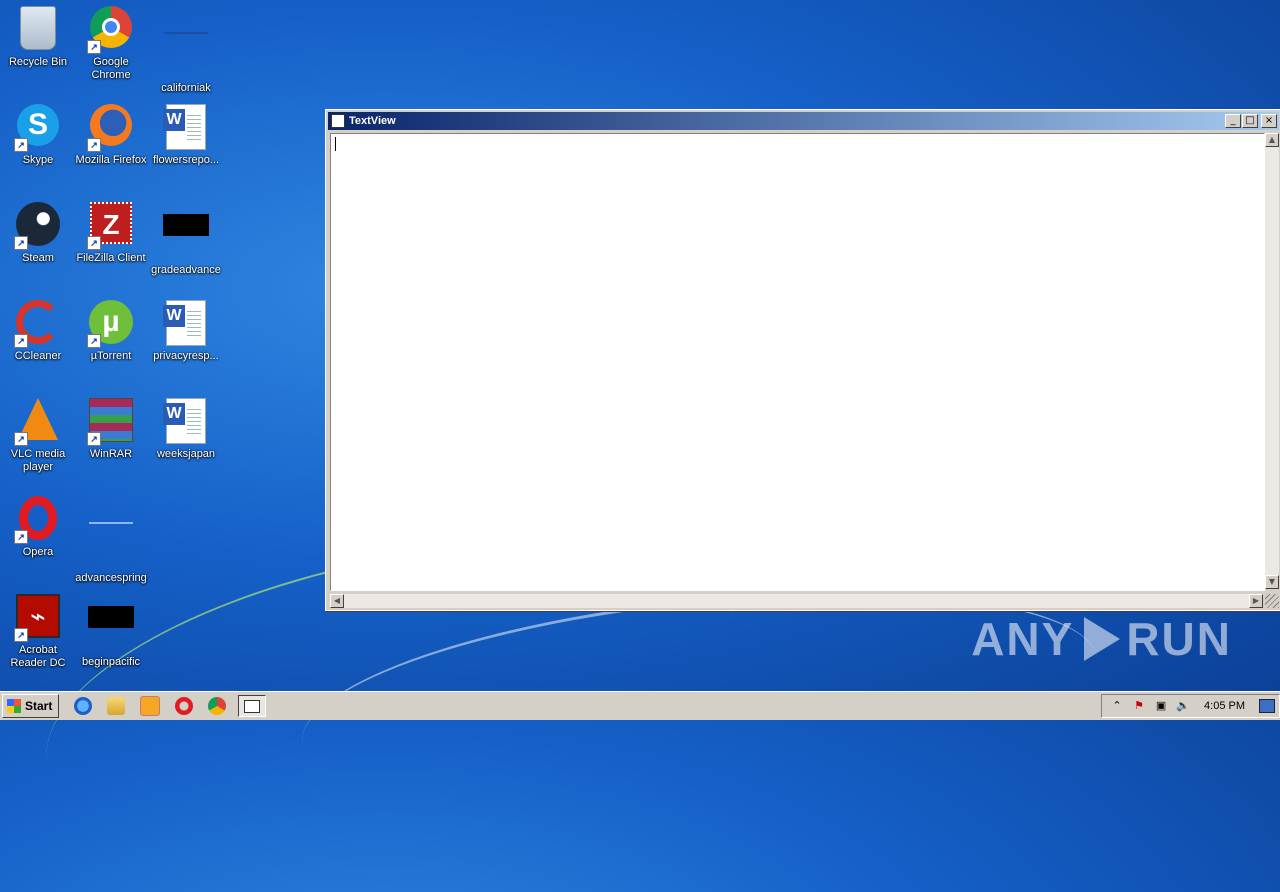 The image size is (1280, 892). Describe the element at coordinates (1272, 601) in the screenshot. I see `resize-grip-icon` at that location.